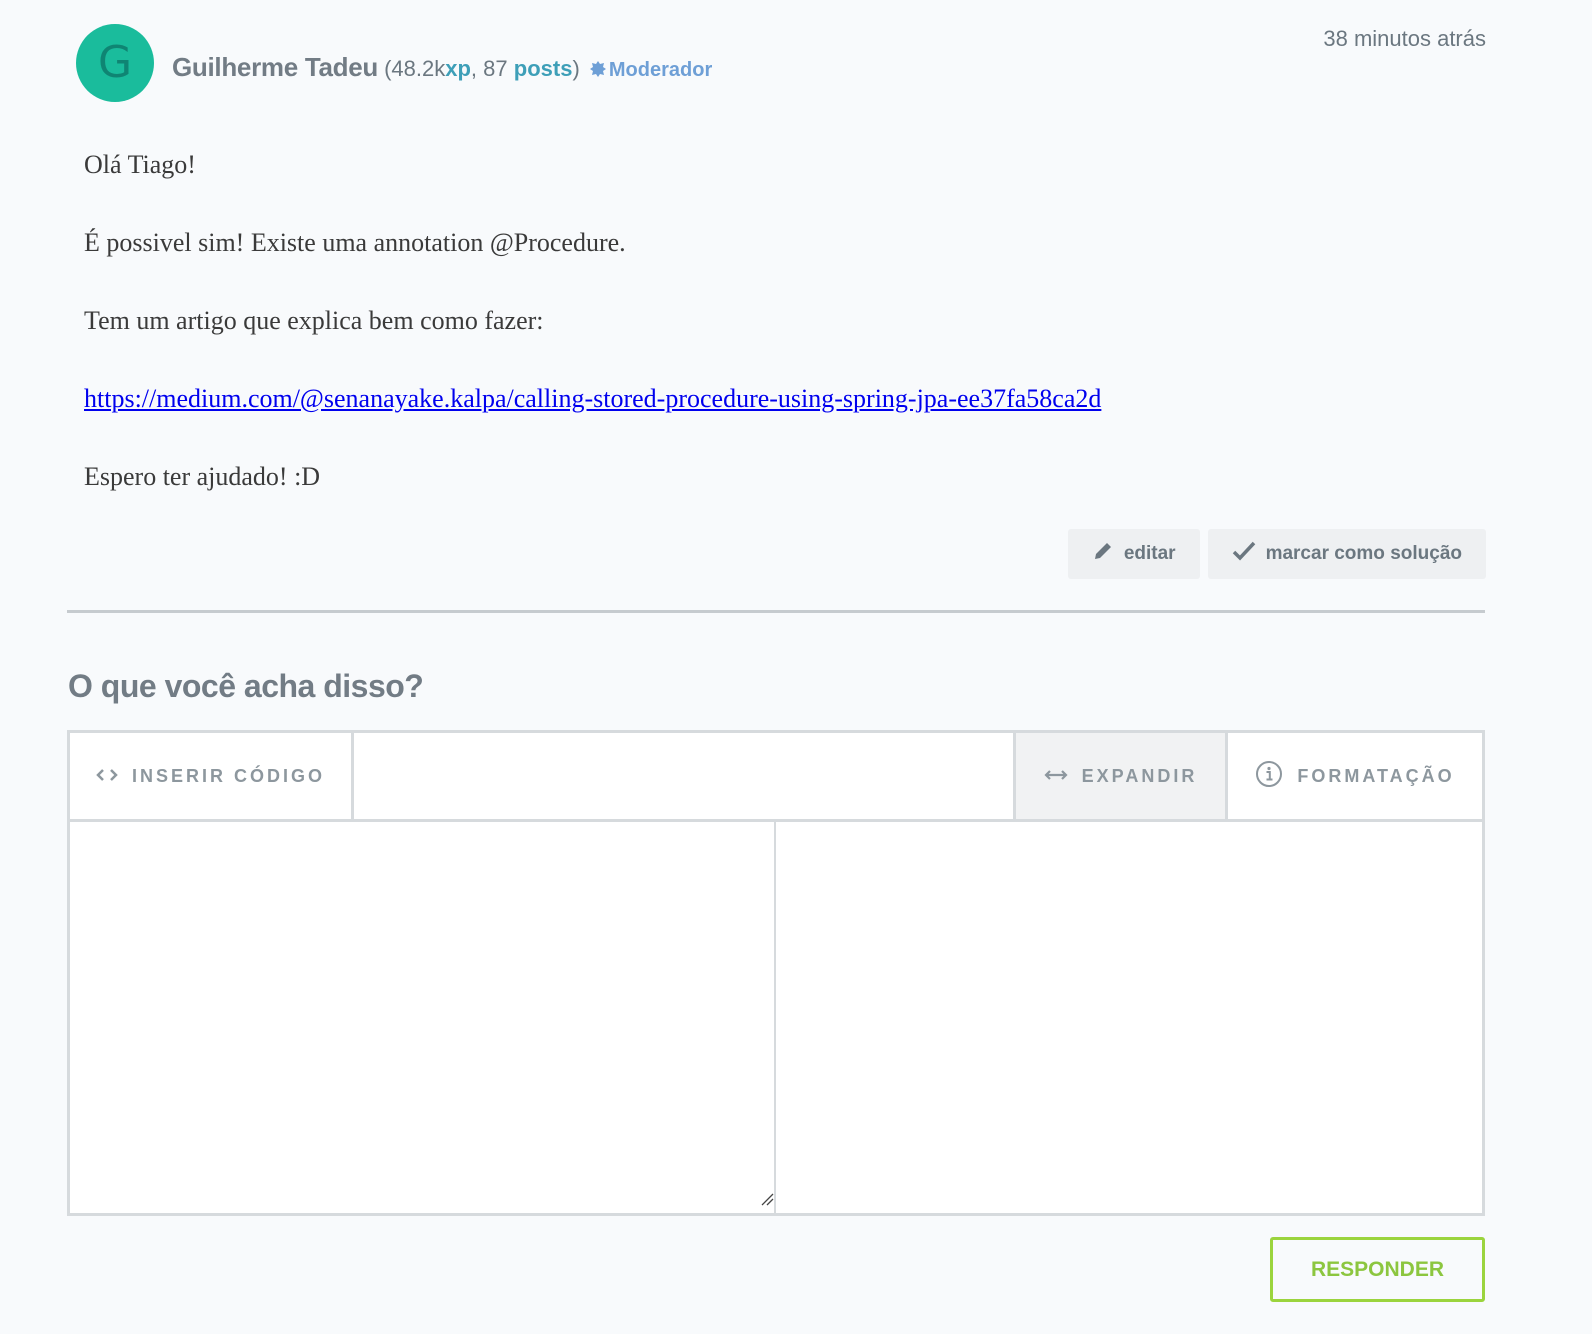 The height and width of the screenshot is (1334, 1592). What do you see at coordinates (202, 476) in the screenshot?
I see `post-closing: Espero ter ajudado! :D` at bounding box center [202, 476].